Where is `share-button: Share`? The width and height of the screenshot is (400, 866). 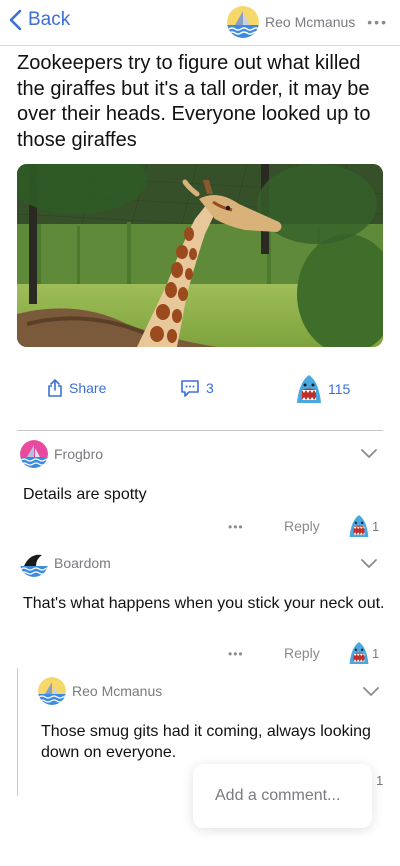 share-button: Share is located at coordinates (76, 388).